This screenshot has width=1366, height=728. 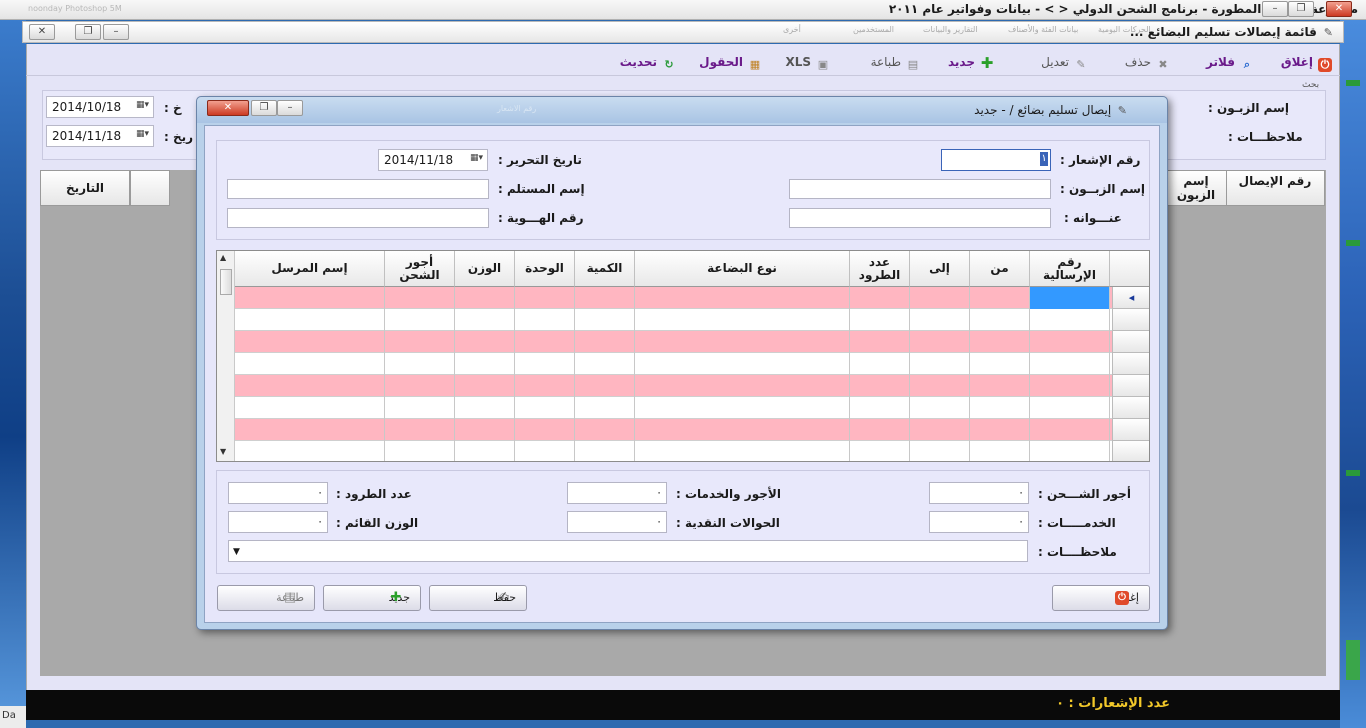 I want to click on new-toolbar-button: ✚جديد, so click(x=971, y=63).